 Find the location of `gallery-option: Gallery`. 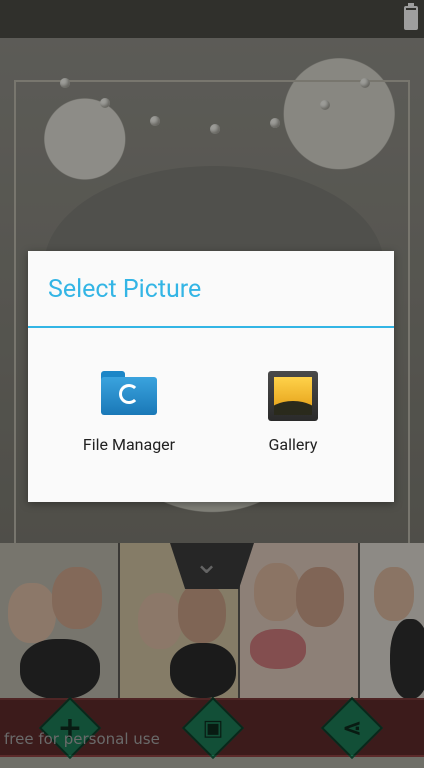

gallery-option: Gallery is located at coordinates (293, 416).